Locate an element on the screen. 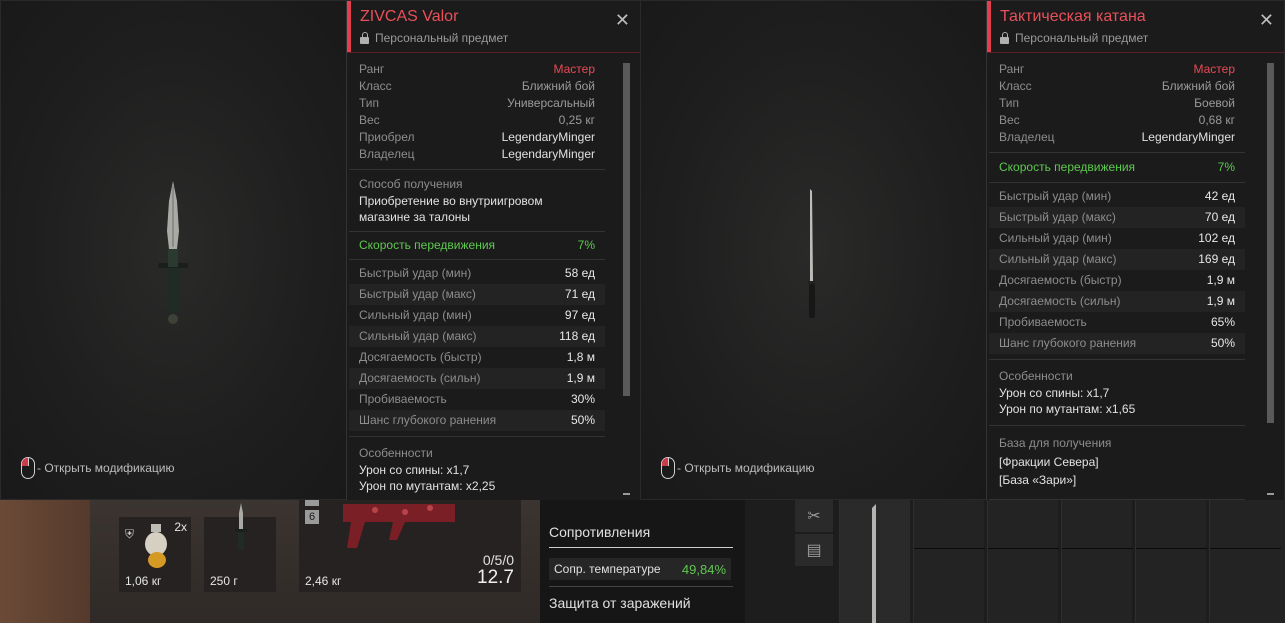 The width and height of the screenshot is (1285, 623). slot-number-badge: 6 is located at coordinates (312, 517).